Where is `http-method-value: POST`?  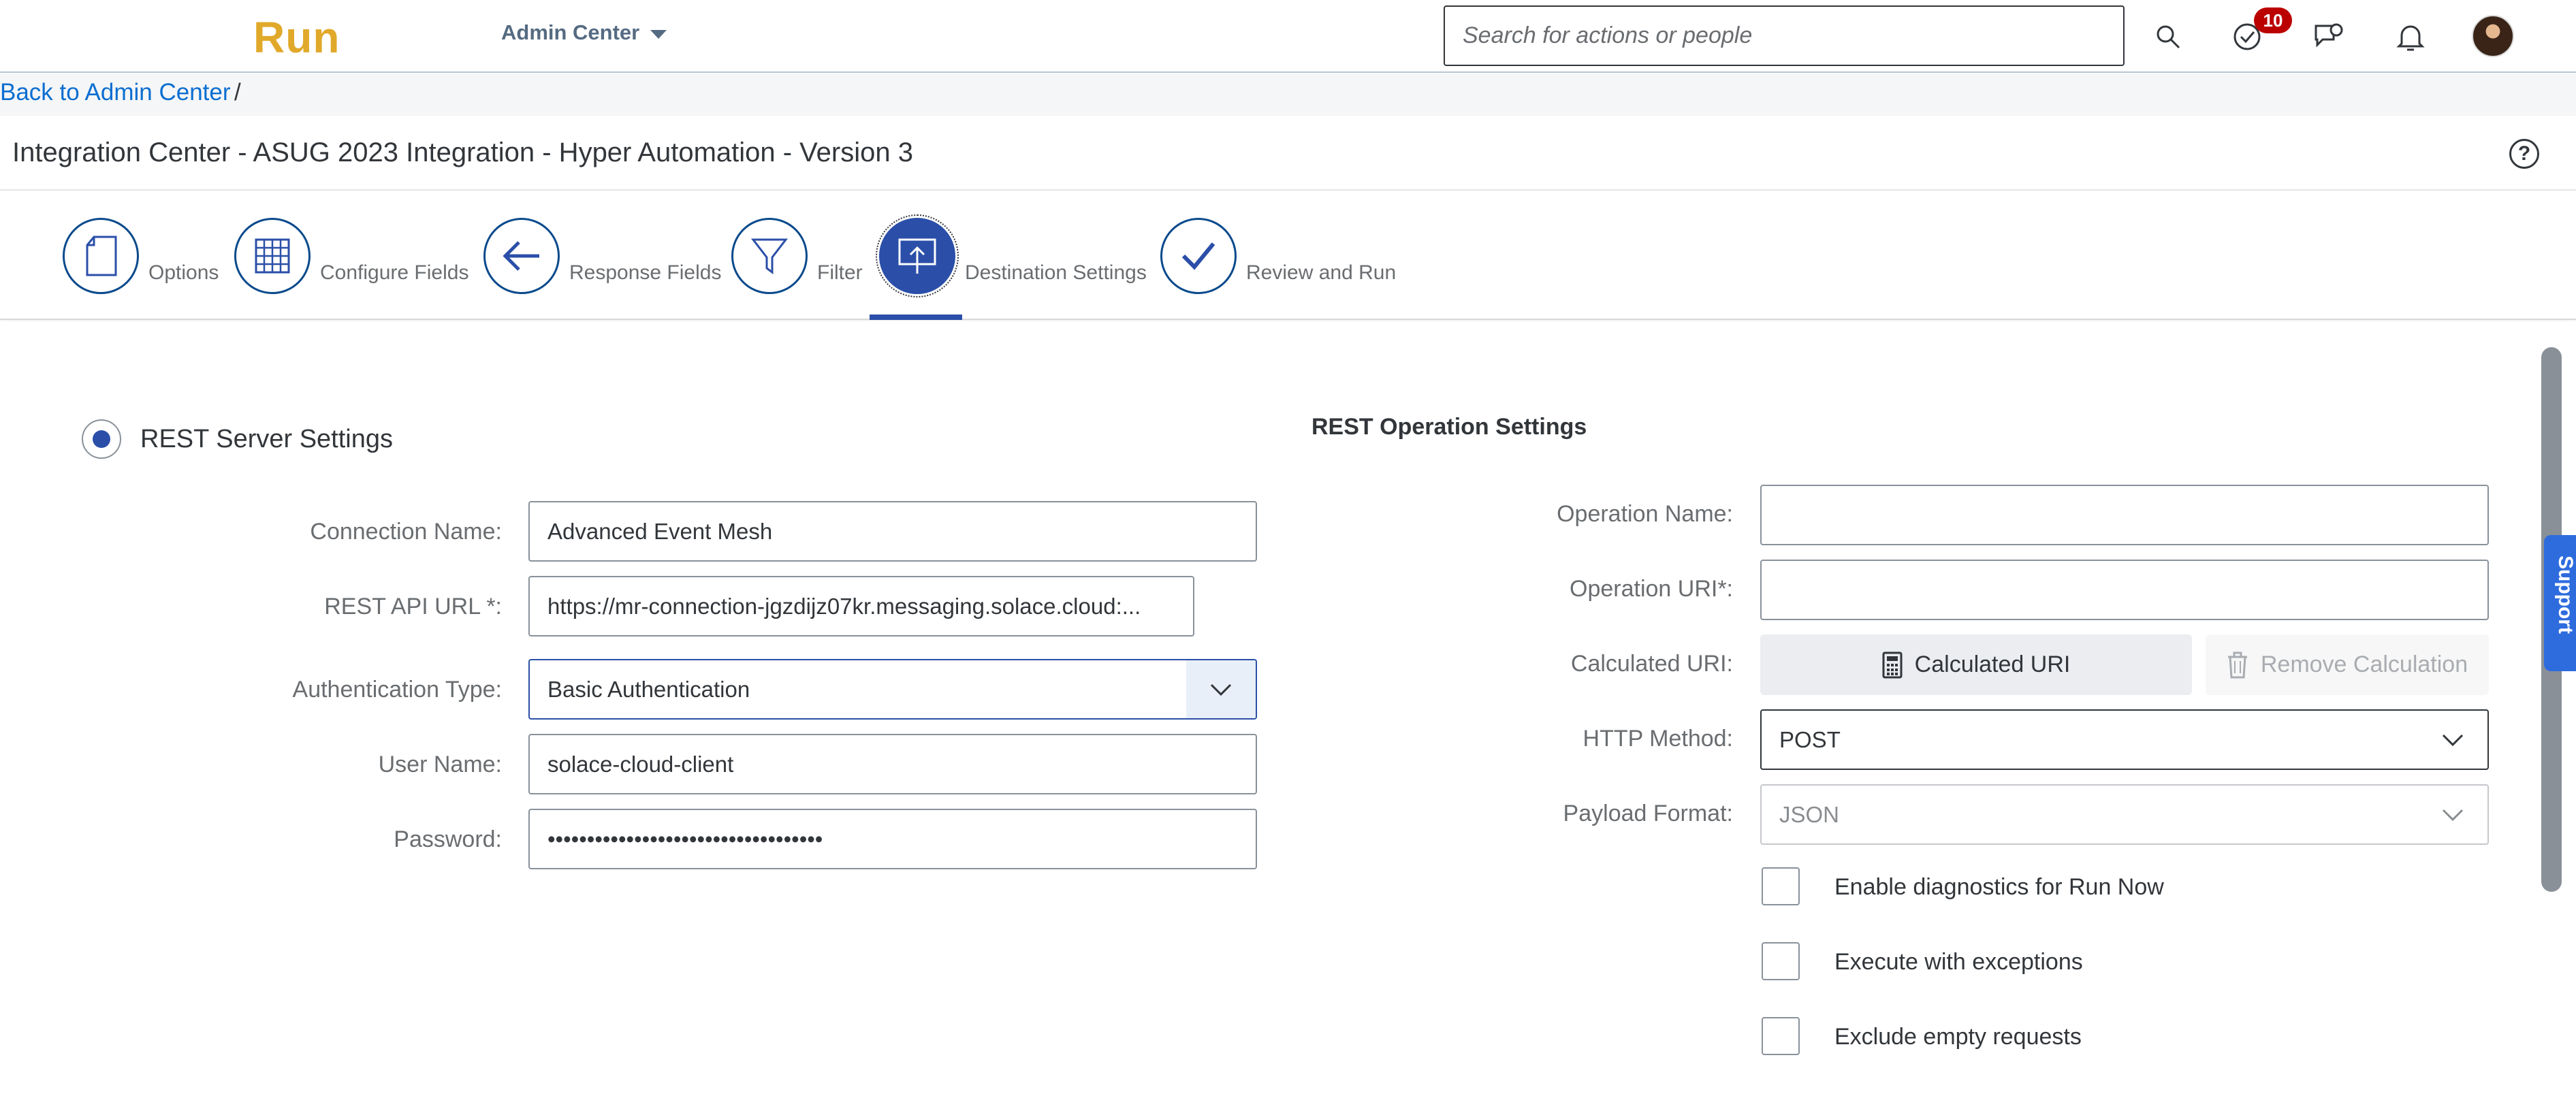
http-method-value: POST is located at coordinates (1810, 739).